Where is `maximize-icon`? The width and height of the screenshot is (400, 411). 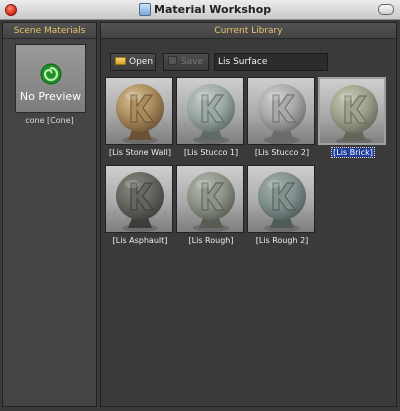 maximize-icon is located at coordinates (386, 9).